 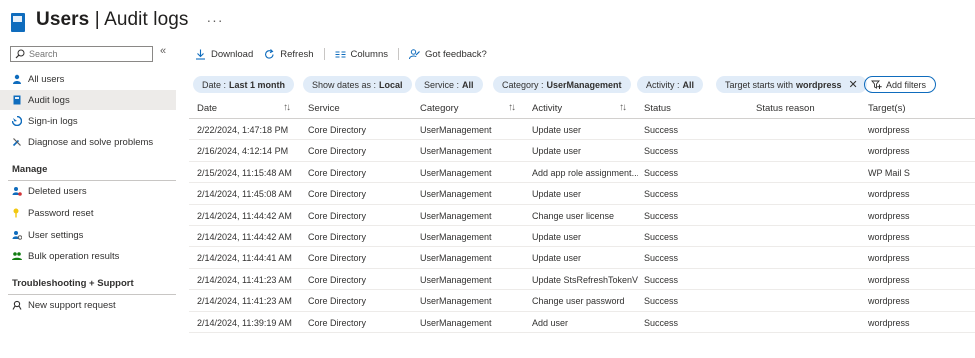 I want to click on sidebar-item-new-support-request: New support request, so click(x=88, y=305).